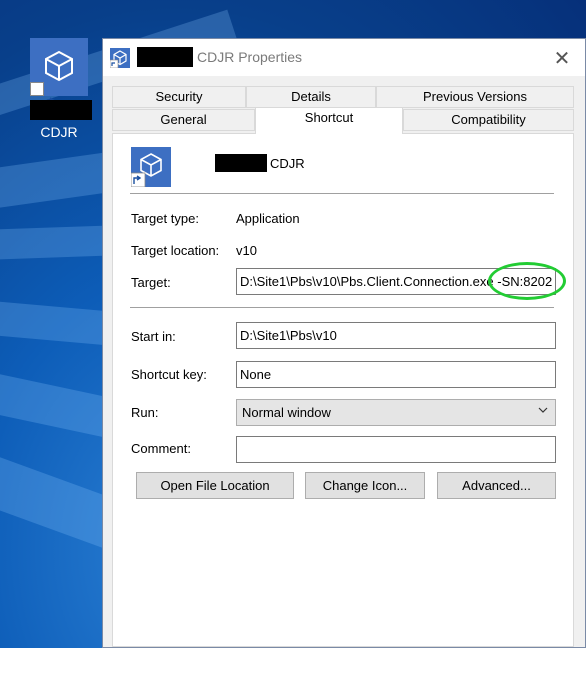 The image size is (586, 678). What do you see at coordinates (250, 57) in the screenshot?
I see `dialog-title: CDJR Properties` at bounding box center [250, 57].